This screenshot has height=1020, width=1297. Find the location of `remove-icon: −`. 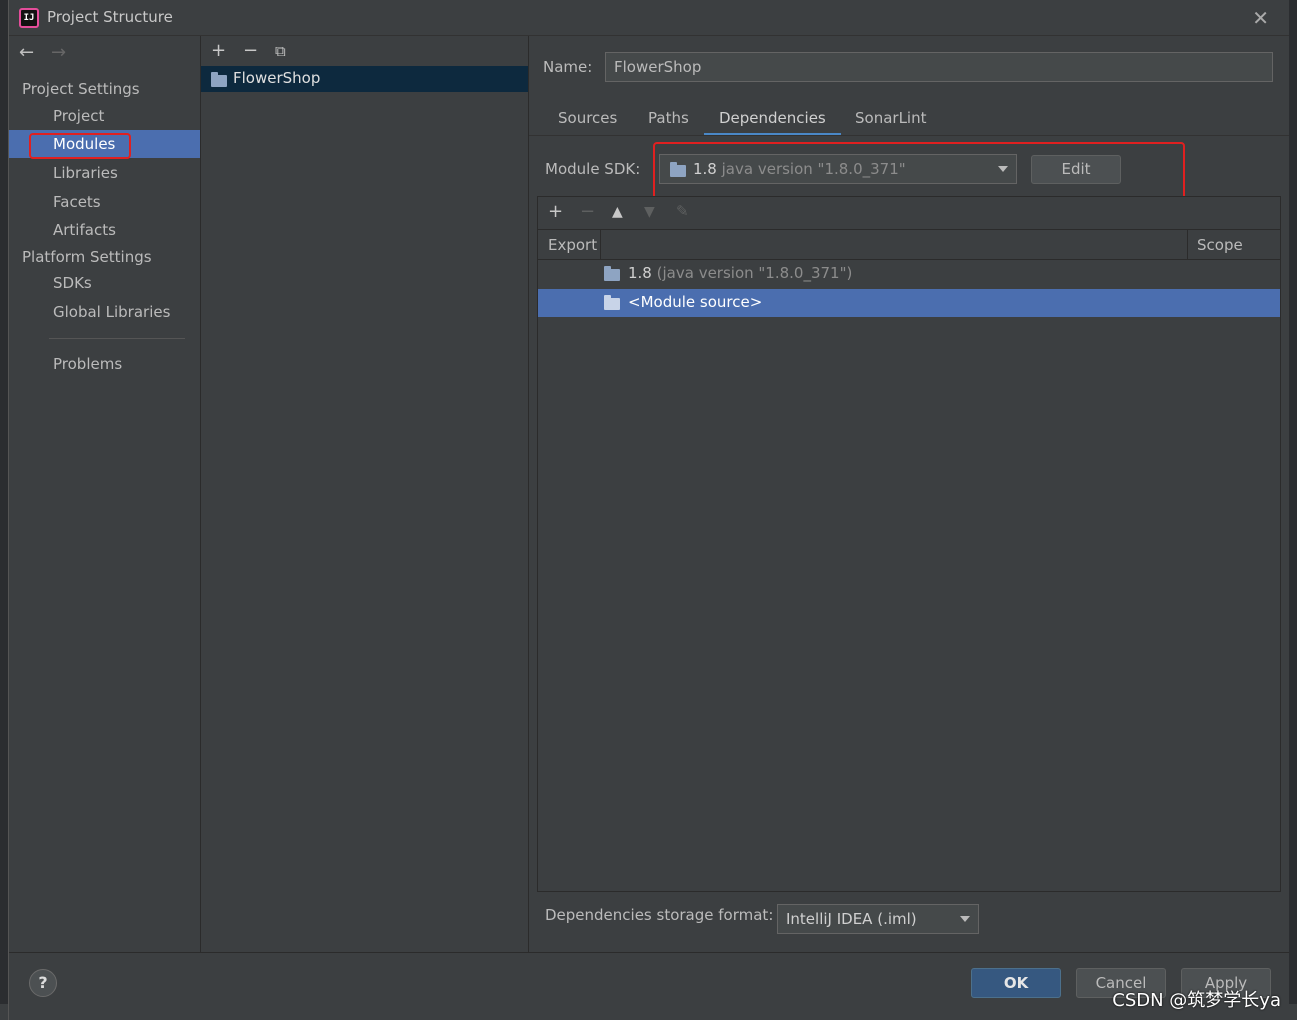

remove-icon: − is located at coordinates (250, 50).